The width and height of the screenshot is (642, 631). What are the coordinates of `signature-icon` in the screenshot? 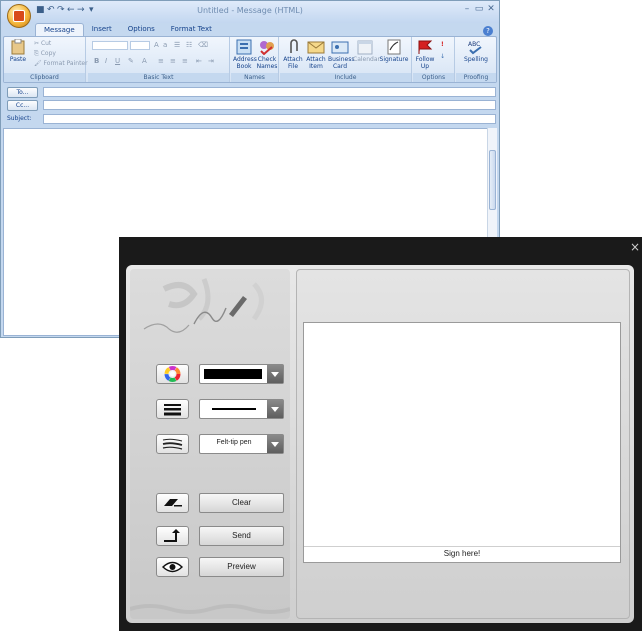 It's located at (394, 47).